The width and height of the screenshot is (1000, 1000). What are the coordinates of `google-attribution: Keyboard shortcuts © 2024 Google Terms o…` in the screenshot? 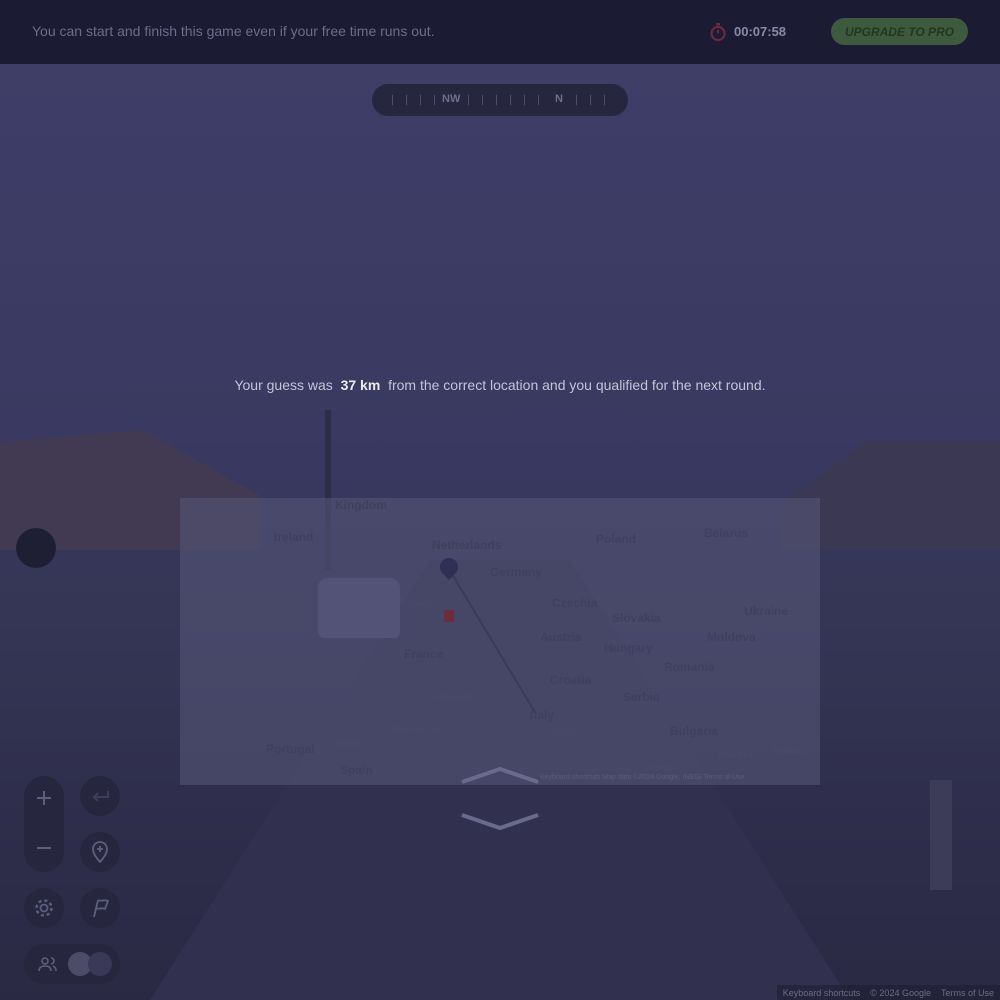 It's located at (888, 992).